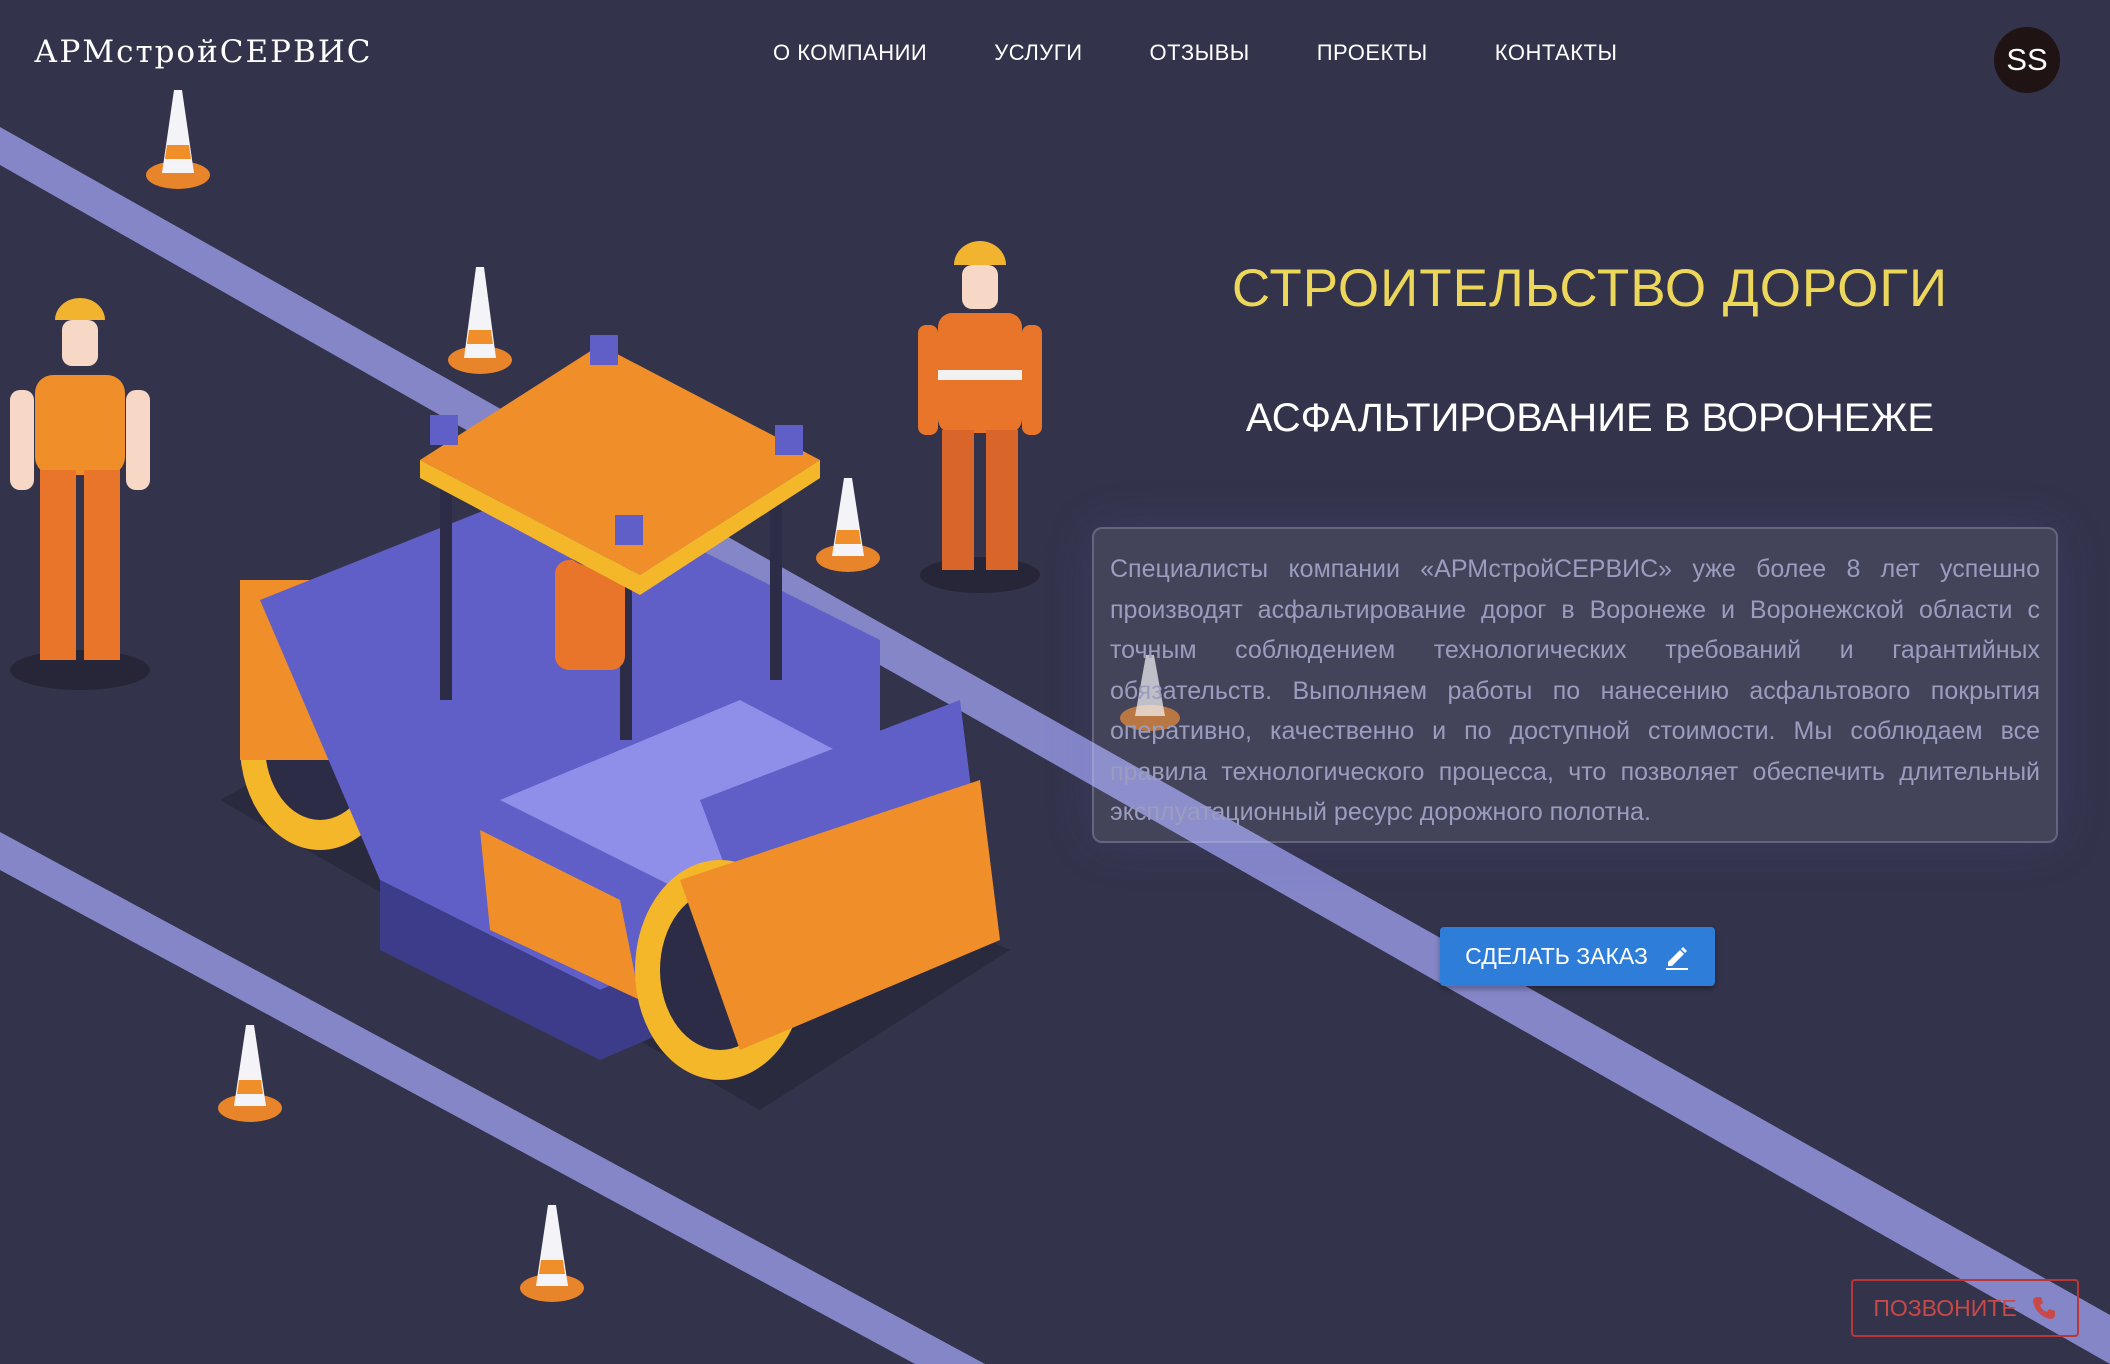 The height and width of the screenshot is (1364, 2110). Describe the element at coordinates (2027, 60) in the screenshot. I see `avatar: SS` at that location.